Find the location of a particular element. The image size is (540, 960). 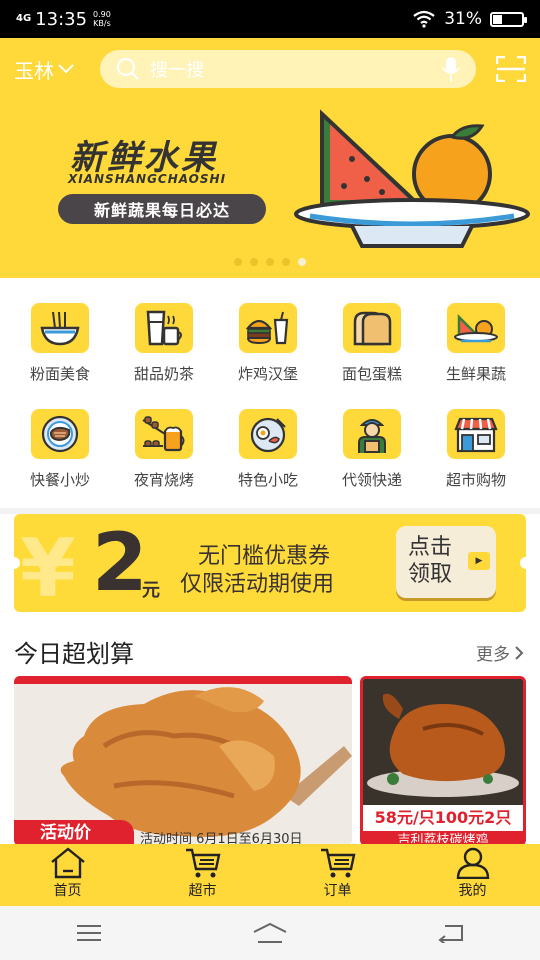

category-item: 超市购物 is located at coordinates (476, 436).